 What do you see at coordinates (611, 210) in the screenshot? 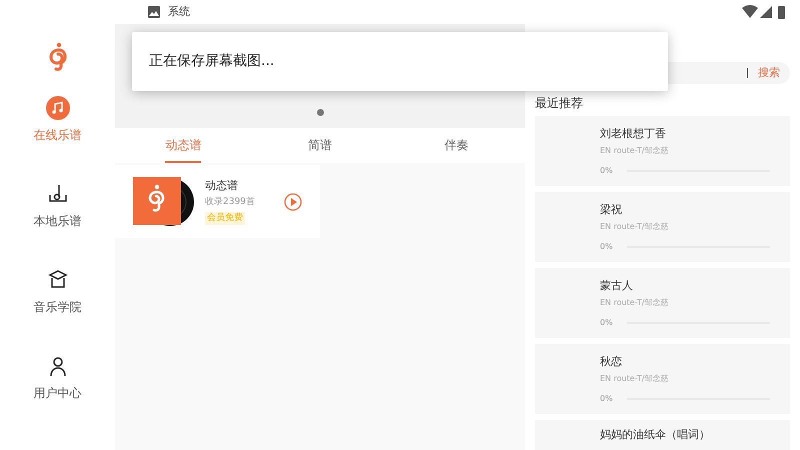
I see `song-title: 梁祝` at bounding box center [611, 210].